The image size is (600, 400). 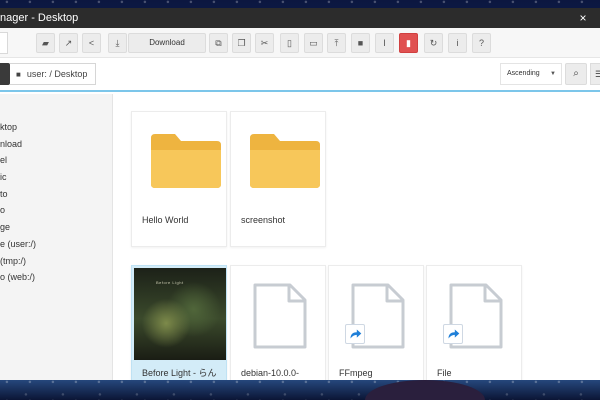 I want to click on compress-icon: ■, so click(x=360, y=43).